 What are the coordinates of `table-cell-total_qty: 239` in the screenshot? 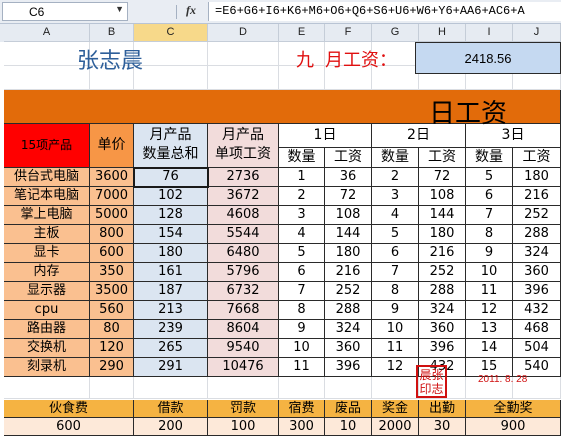 It's located at (171, 329).